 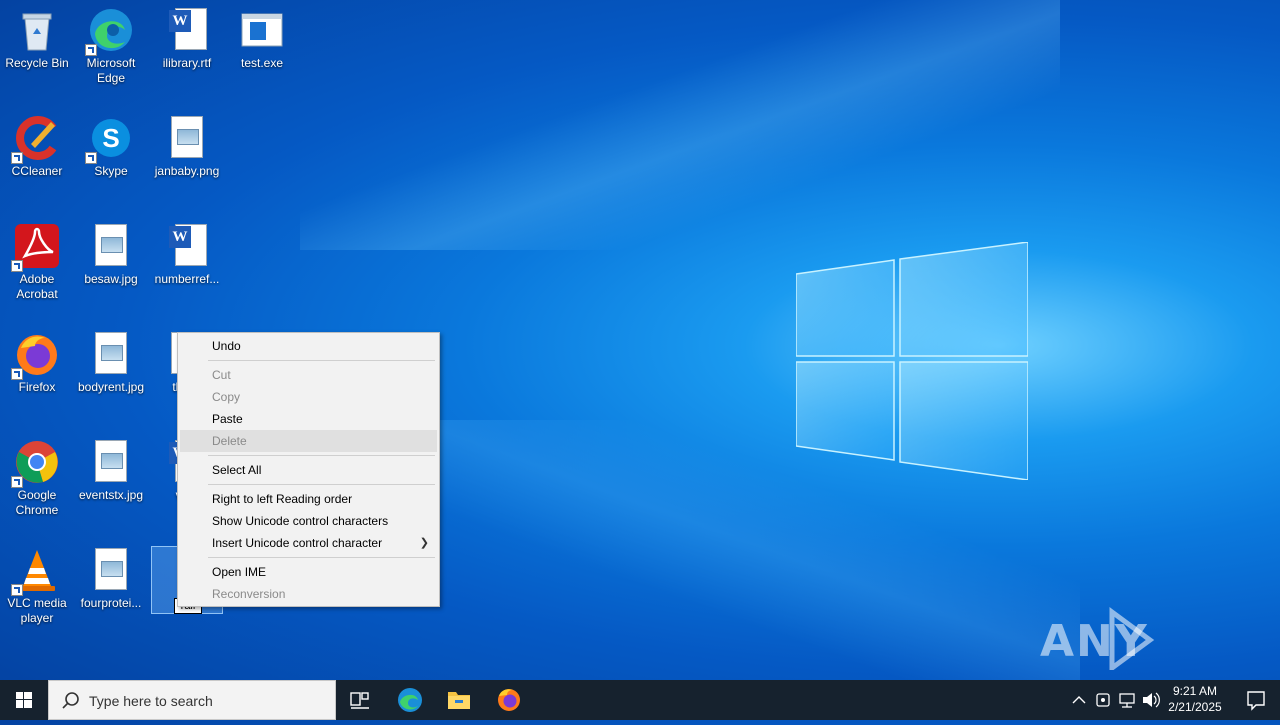 I want to click on desktop-icon-label: Firefox, so click(x=37, y=387).